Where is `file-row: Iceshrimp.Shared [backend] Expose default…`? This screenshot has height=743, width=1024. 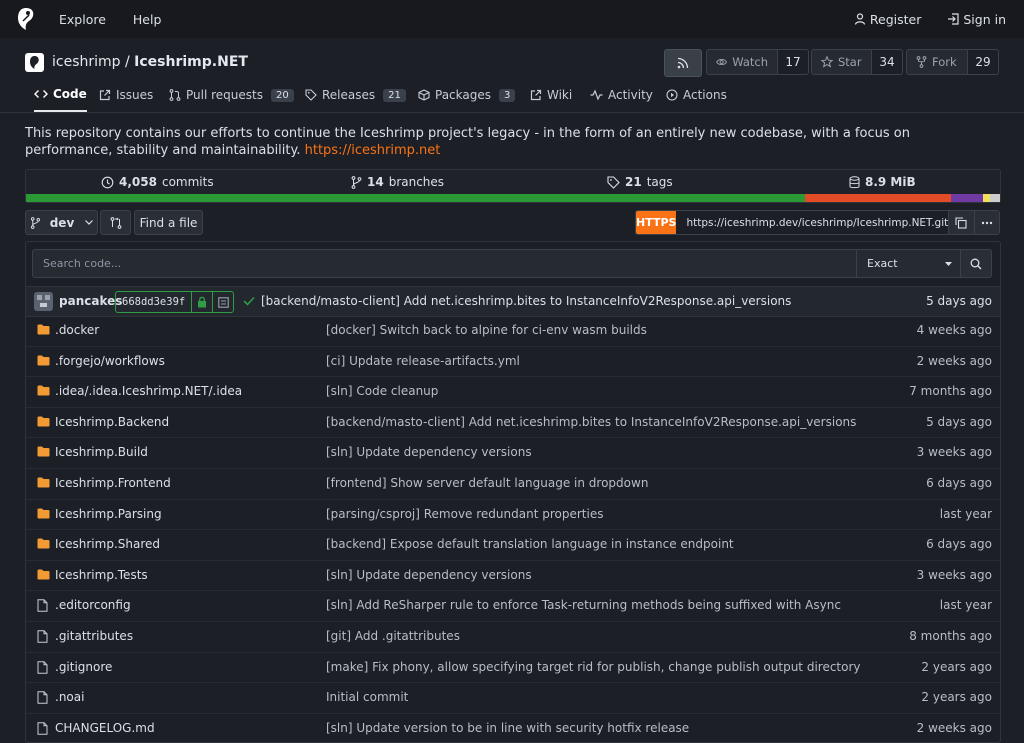
file-row: Iceshrimp.Shared [backend] Expose default… is located at coordinates (513, 545).